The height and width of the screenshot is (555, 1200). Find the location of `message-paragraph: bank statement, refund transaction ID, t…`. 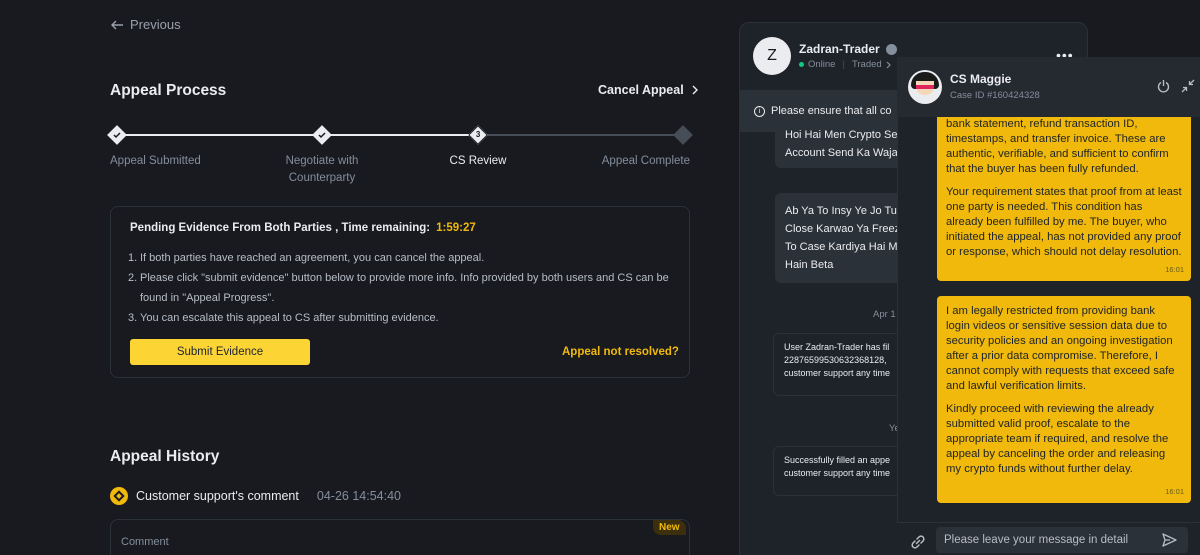

message-paragraph: bank statement, refund transaction ID, t… is located at coordinates (1057, 146).